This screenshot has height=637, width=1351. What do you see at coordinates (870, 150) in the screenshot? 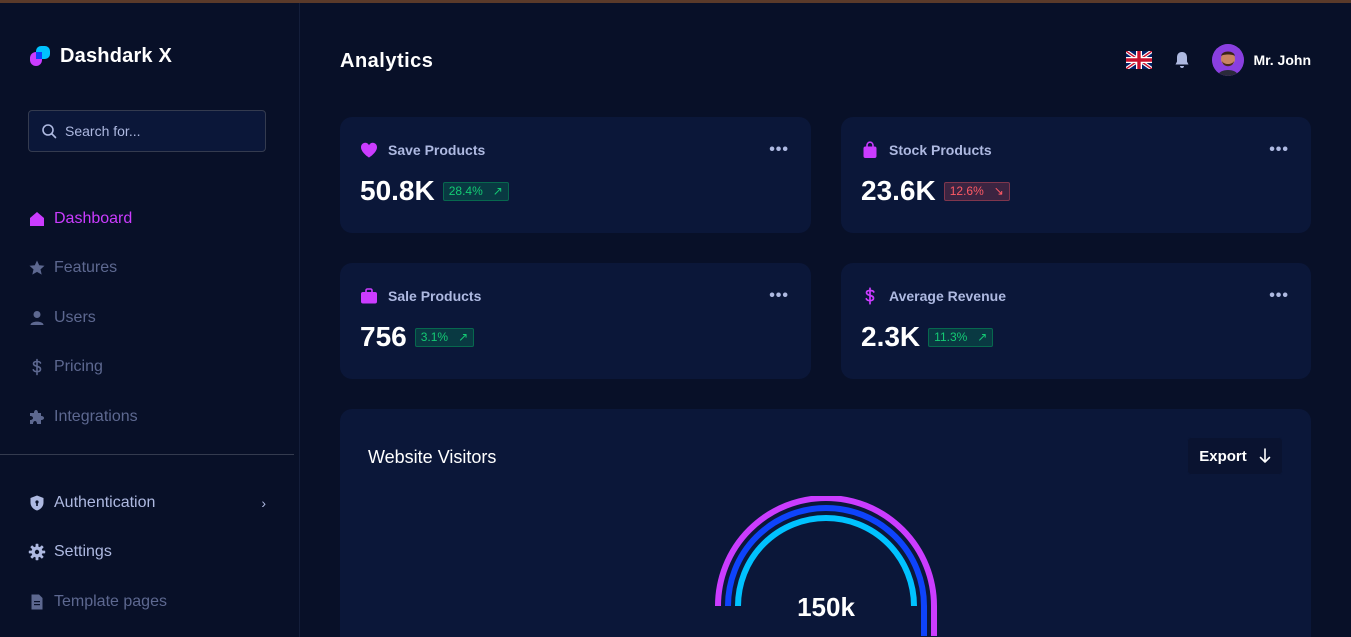
I see `bag-icon` at bounding box center [870, 150].